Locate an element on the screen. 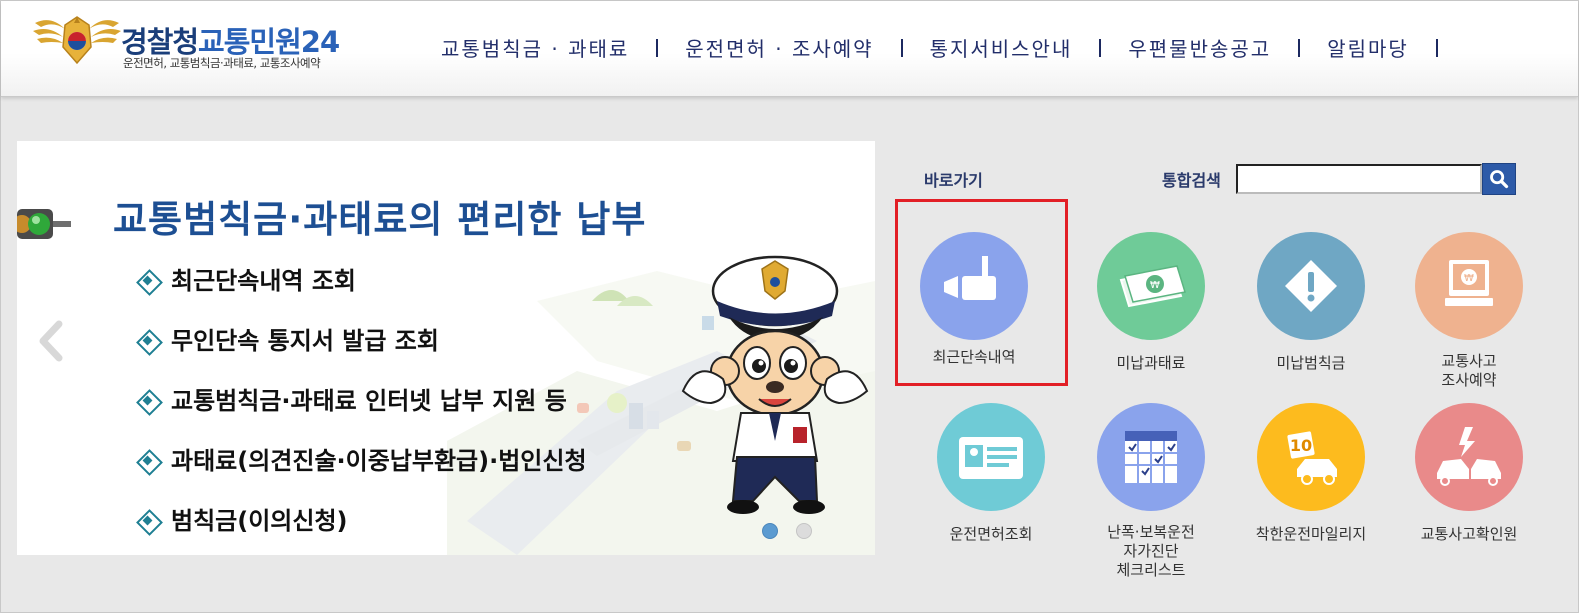 Image resolution: width=1579 pixels, height=613 pixels. computer-icon: ₩ is located at coordinates (1469, 286).